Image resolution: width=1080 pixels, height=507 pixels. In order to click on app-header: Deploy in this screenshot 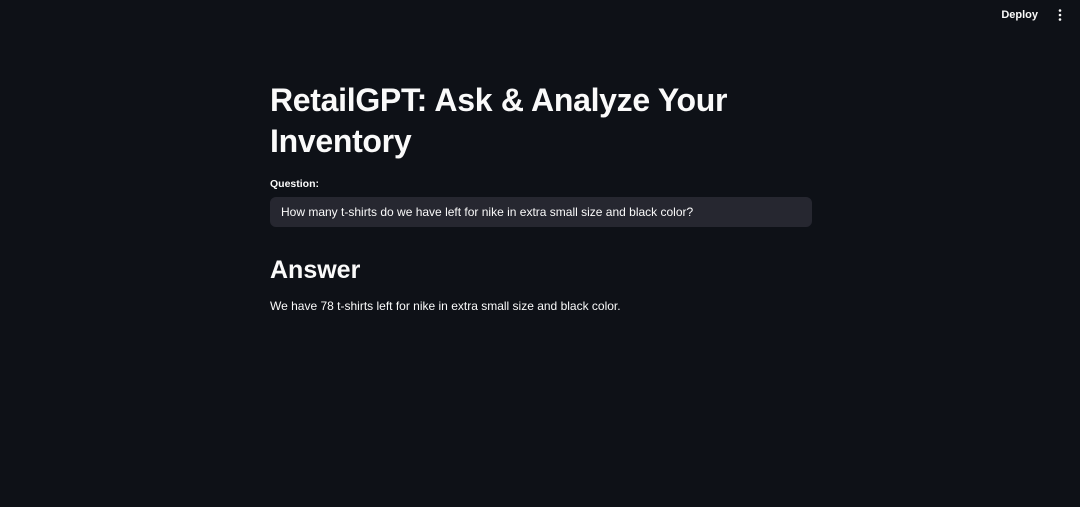, I will do `click(540, 15)`.